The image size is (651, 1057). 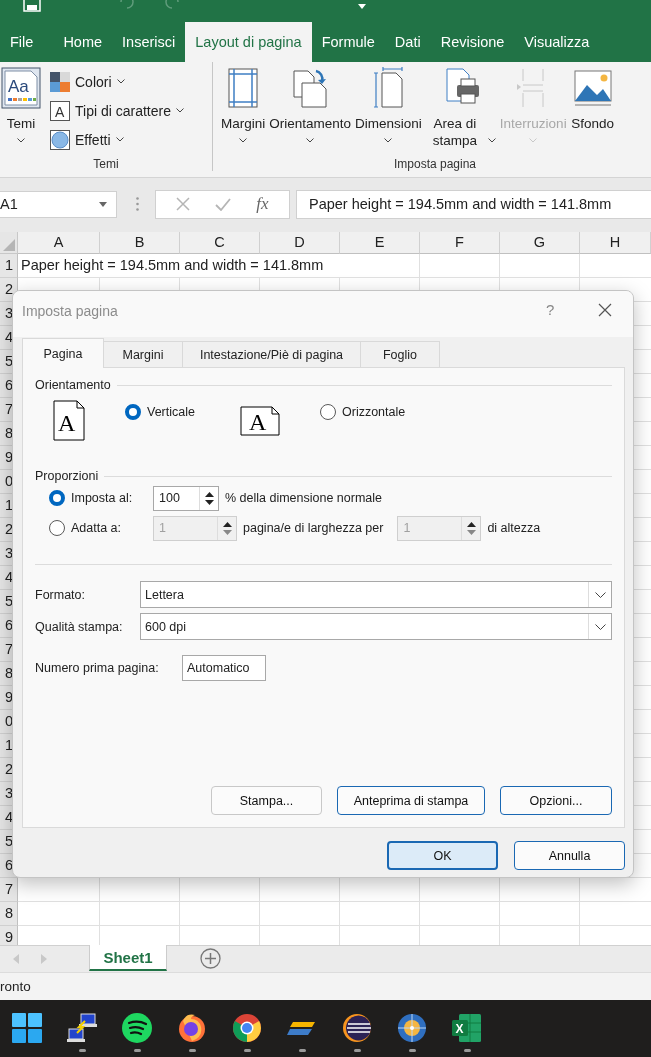 What do you see at coordinates (388, 105) in the screenshot?
I see `ribbon-button: Dimensioni` at bounding box center [388, 105].